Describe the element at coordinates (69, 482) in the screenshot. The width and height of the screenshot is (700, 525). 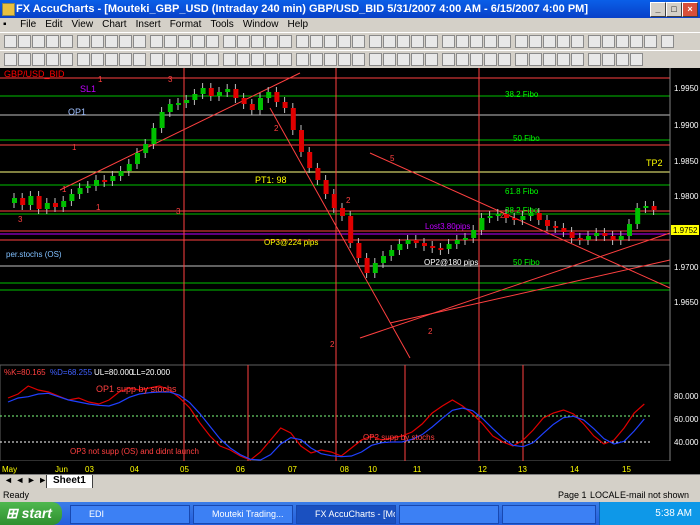
I see `tab-sheet1: Sheet1` at that location.